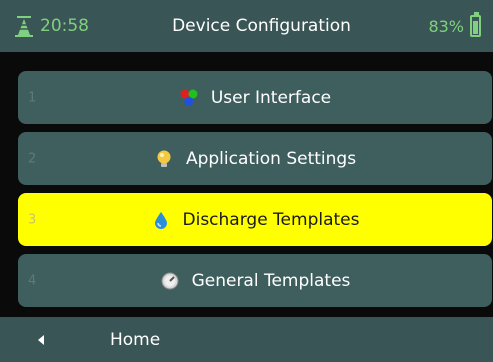 The height and width of the screenshot is (362, 493). I want to click on battery-percent: 83%, so click(446, 26).